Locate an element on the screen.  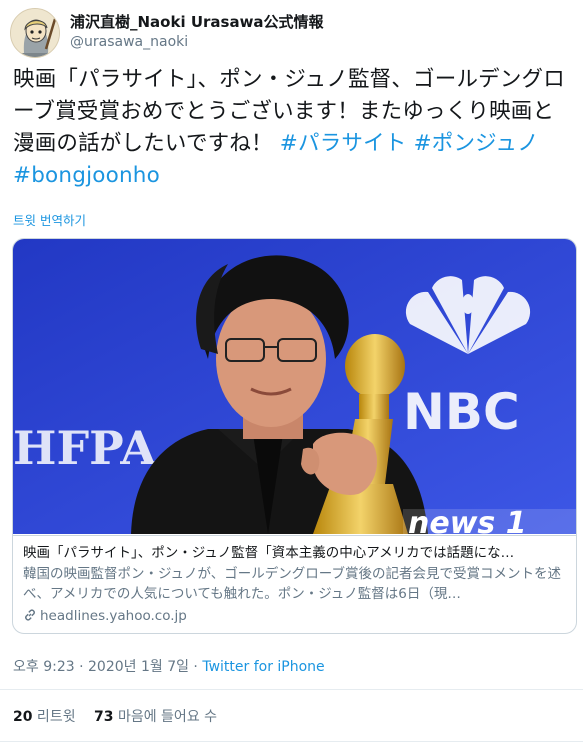
hashtag-link: #ポンジュノ is located at coordinates (476, 143).